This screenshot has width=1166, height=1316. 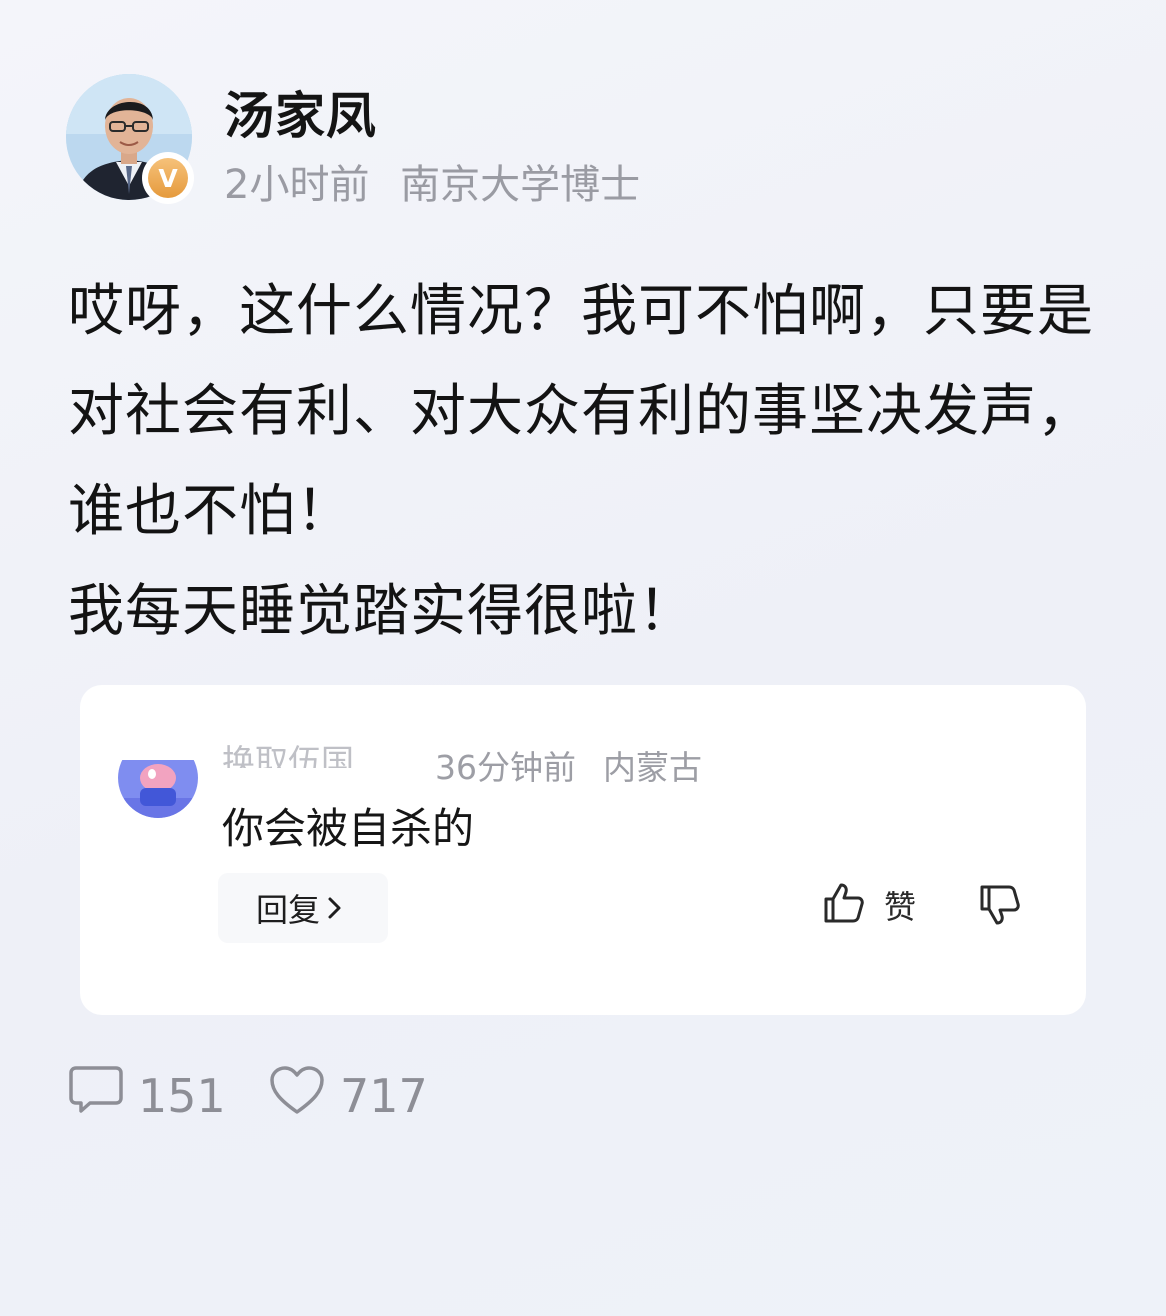 What do you see at coordinates (652, 767) in the screenshot?
I see `comment-location: 内蒙古` at bounding box center [652, 767].